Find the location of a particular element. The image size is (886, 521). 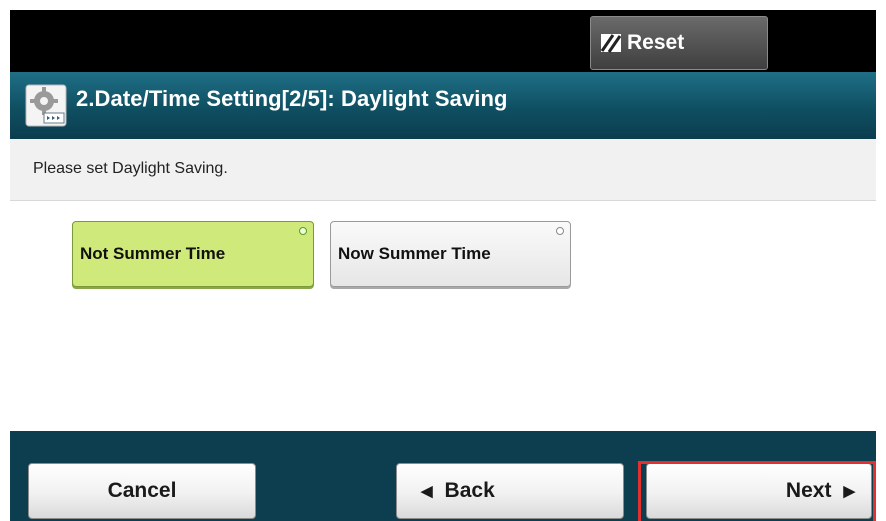

cancel-label: Cancel is located at coordinates (142, 490).